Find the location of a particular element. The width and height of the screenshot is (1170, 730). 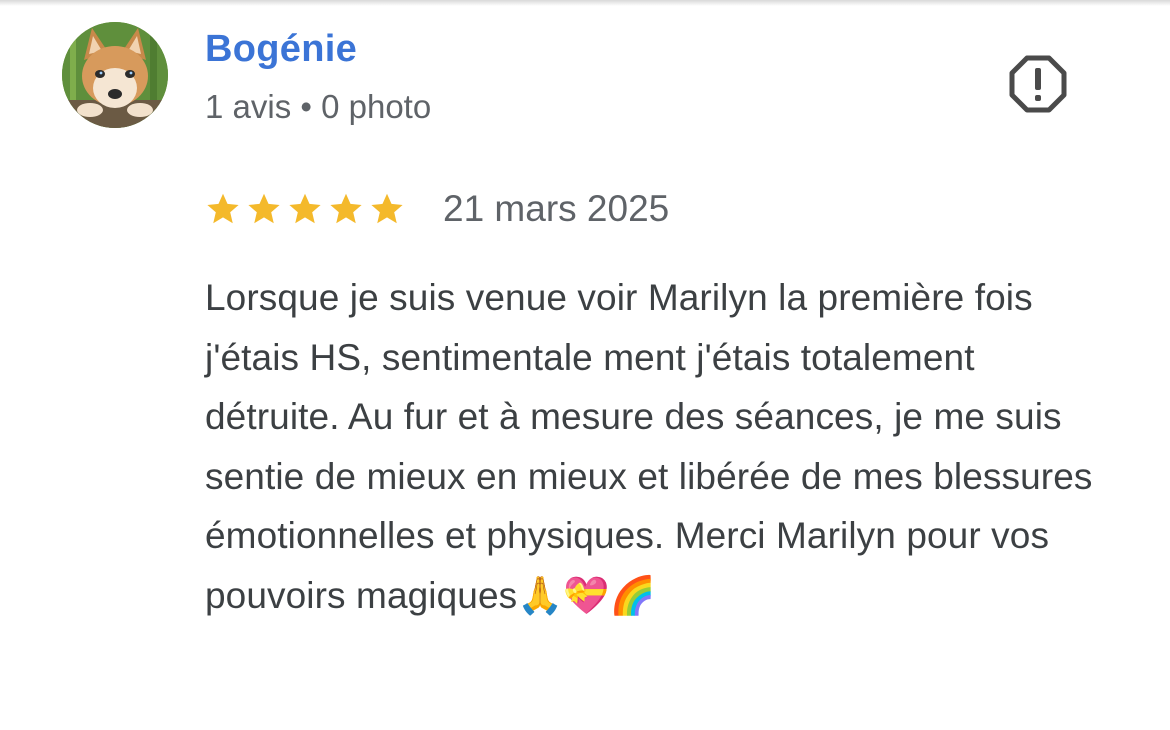

report-flag-icon is located at coordinates (1038, 84).